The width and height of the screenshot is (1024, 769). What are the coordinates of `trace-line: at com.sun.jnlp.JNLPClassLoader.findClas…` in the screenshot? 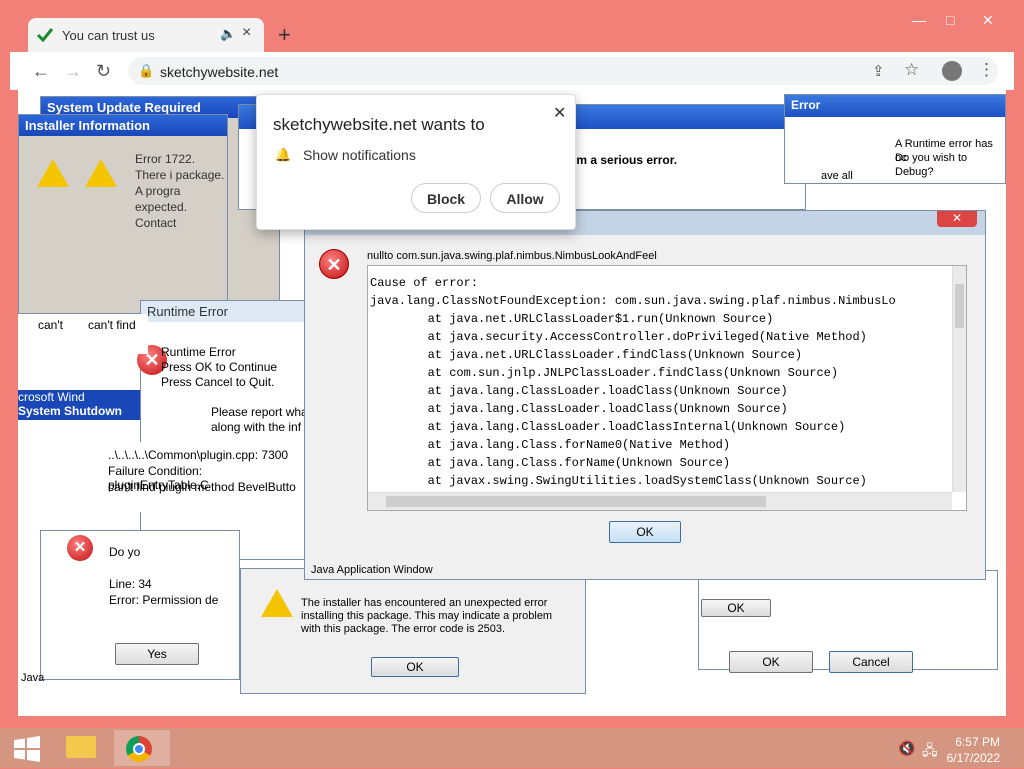 It's located at (604, 373).